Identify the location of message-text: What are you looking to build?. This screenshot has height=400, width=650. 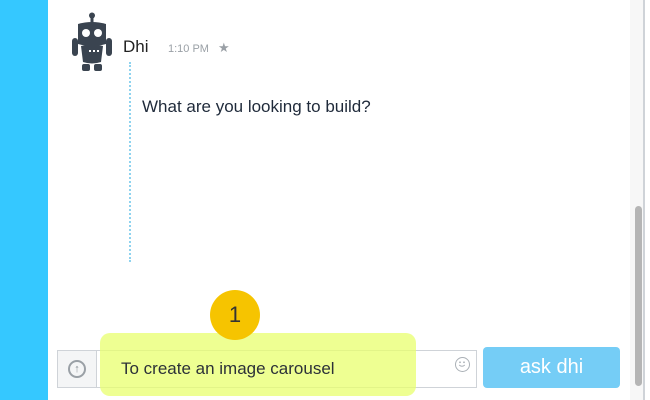
(256, 106).